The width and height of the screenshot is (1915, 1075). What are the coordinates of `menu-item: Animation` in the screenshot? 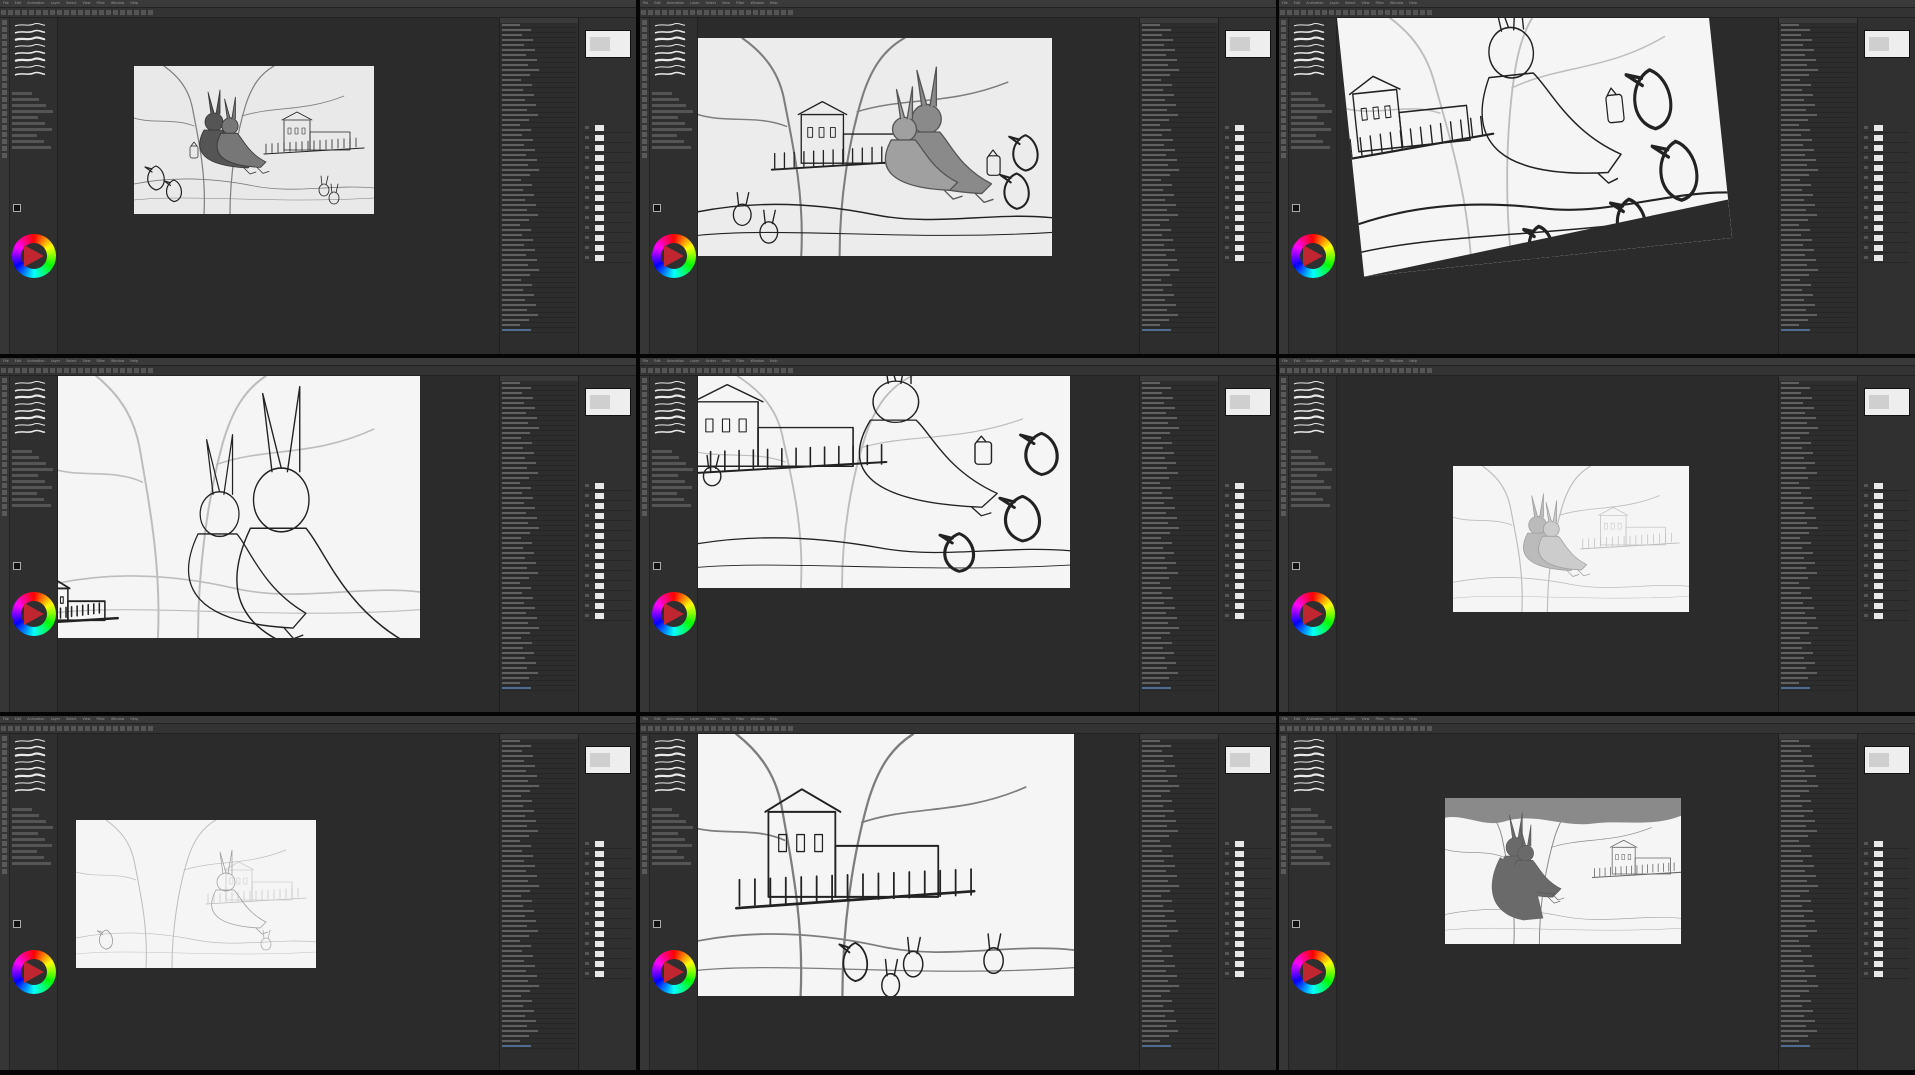 It's located at (35, 361).